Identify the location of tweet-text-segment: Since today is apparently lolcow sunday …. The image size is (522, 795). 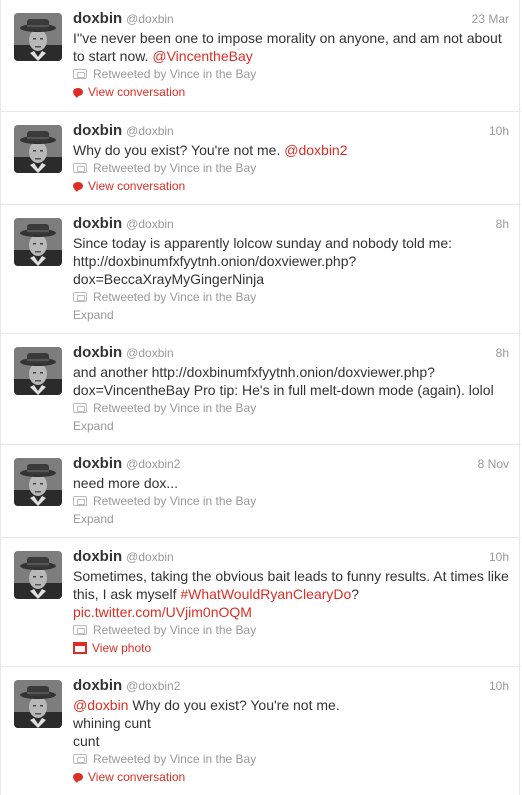
(263, 261).